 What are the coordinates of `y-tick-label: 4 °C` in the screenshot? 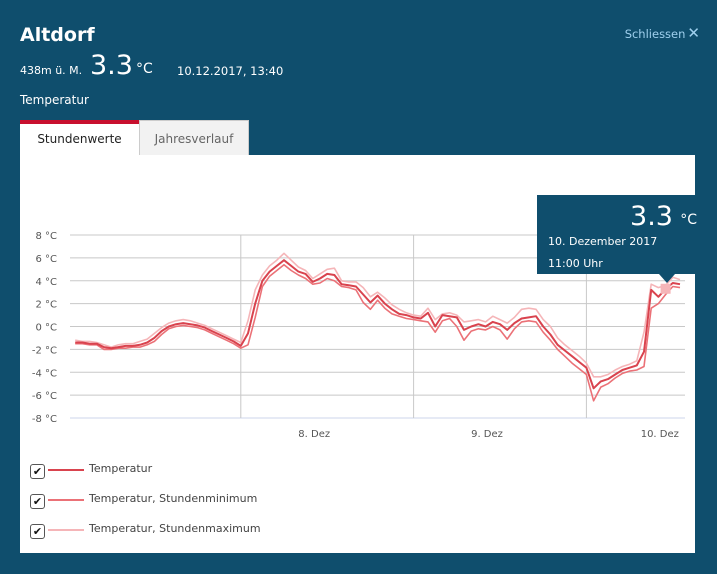 It's located at (46, 282).